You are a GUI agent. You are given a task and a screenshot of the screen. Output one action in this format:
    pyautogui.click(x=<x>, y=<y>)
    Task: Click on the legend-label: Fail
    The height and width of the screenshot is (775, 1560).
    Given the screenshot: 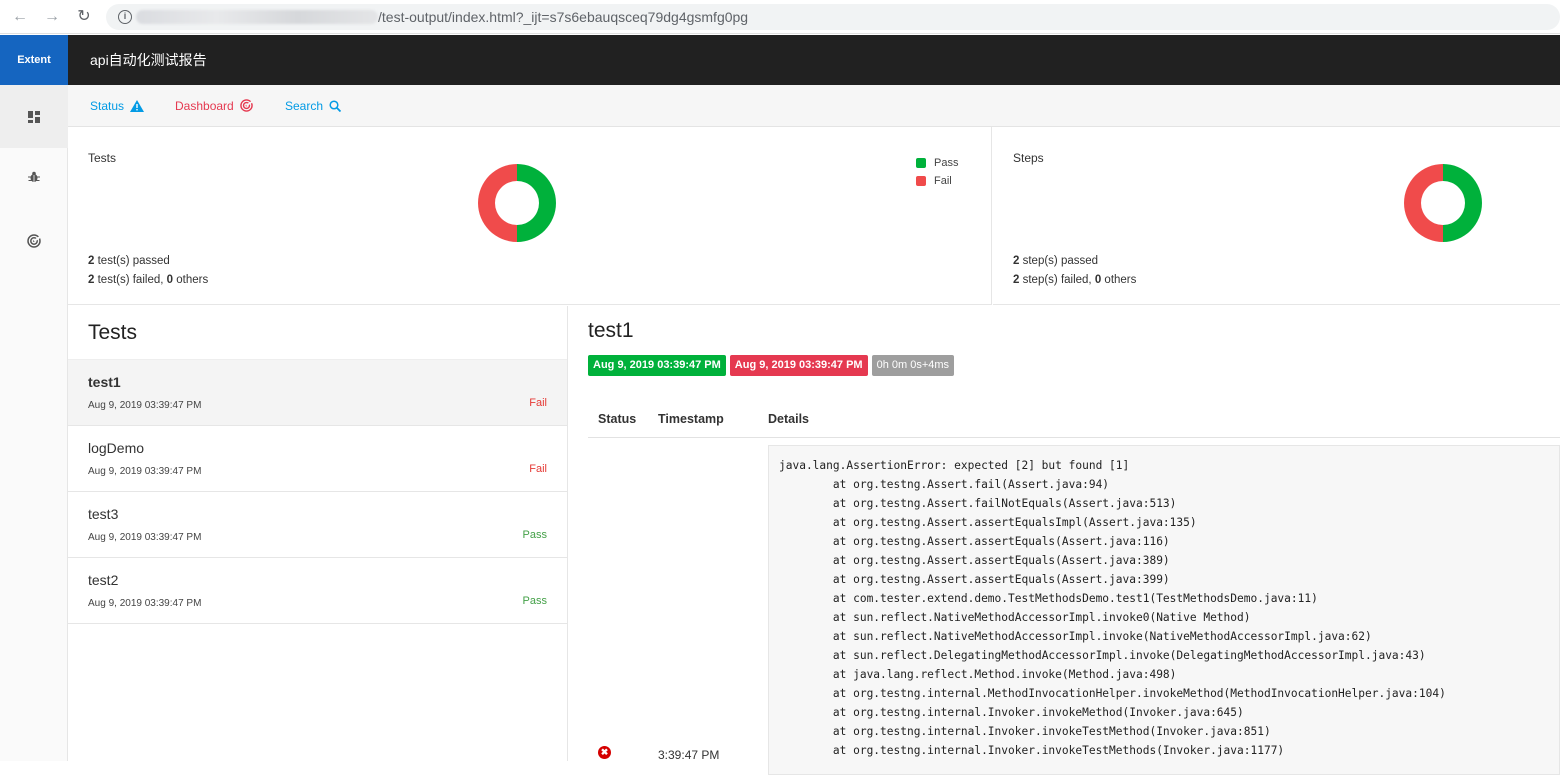 What is the action you would take?
    pyautogui.click(x=943, y=181)
    